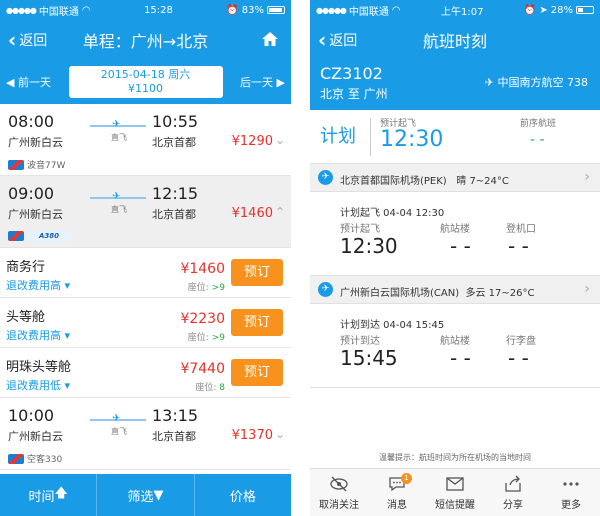 This screenshot has height=516, width=600. What do you see at coordinates (360, 229) in the screenshot?
I see `est-departure-label: 预计起飞` at bounding box center [360, 229].